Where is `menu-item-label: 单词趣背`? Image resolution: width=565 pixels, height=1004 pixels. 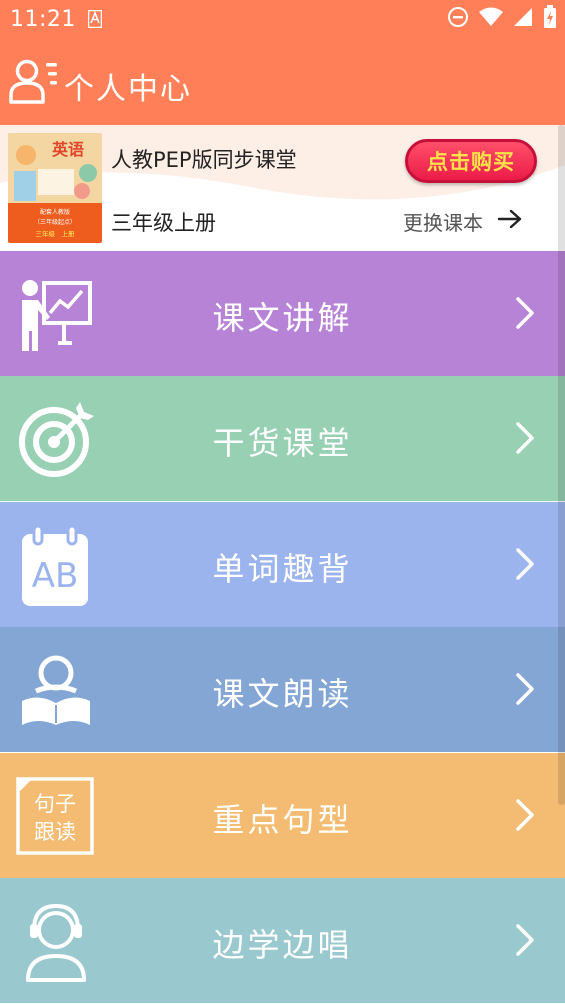 menu-item-label: 单词趣背 is located at coordinates (282, 569).